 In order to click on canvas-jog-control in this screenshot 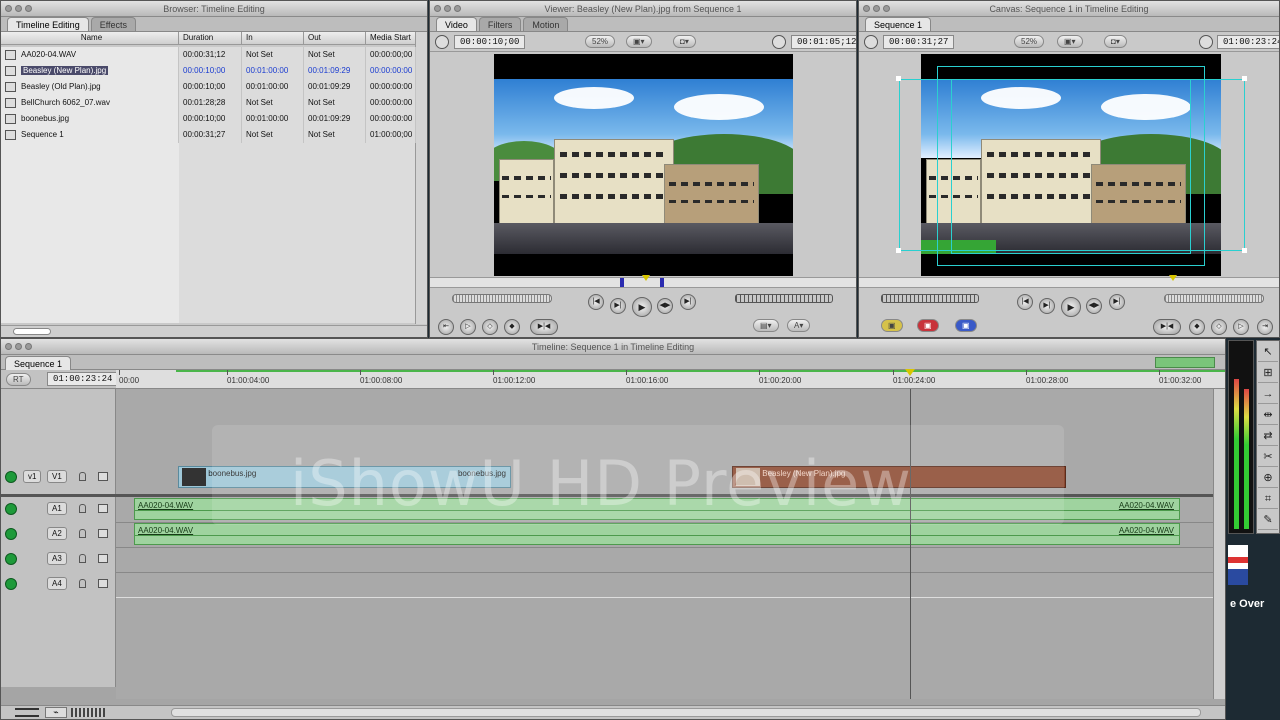, I will do `click(930, 298)`.